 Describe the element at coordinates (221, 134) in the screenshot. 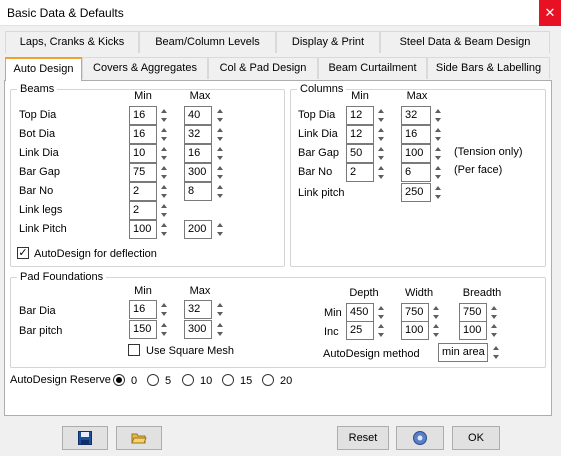

I see `beam-bot-dia-max-spinner` at that location.